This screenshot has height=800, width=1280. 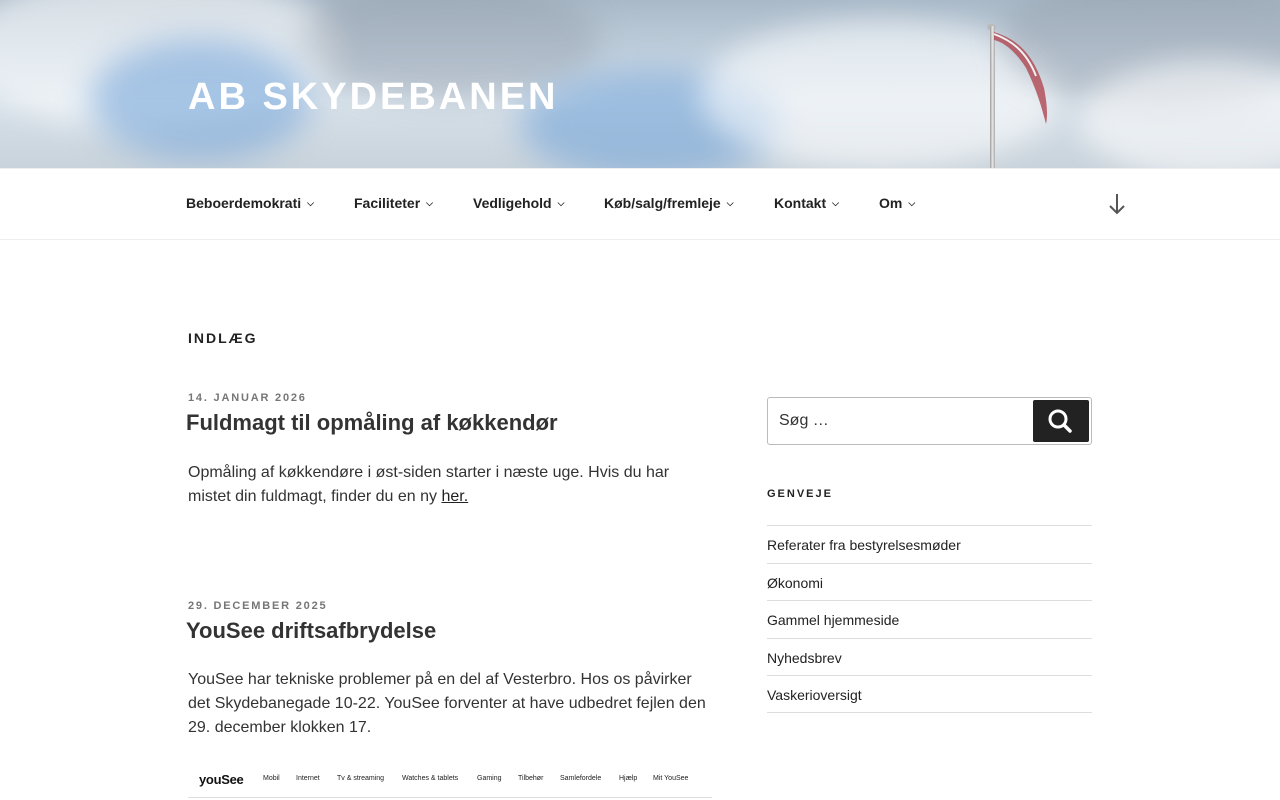 What do you see at coordinates (929, 694) in the screenshot?
I see `list-item: Vaskerioversigt` at bounding box center [929, 694].